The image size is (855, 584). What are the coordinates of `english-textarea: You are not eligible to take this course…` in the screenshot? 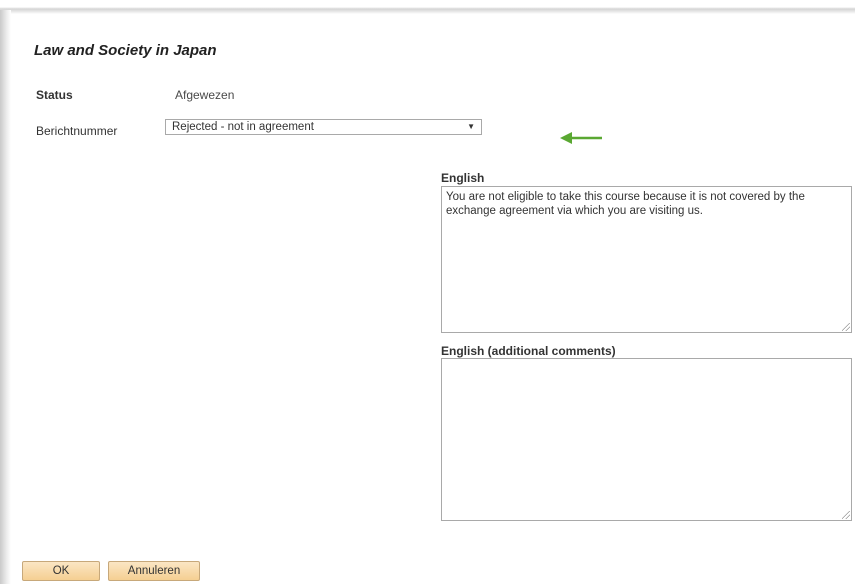 It's located at (646, 259).